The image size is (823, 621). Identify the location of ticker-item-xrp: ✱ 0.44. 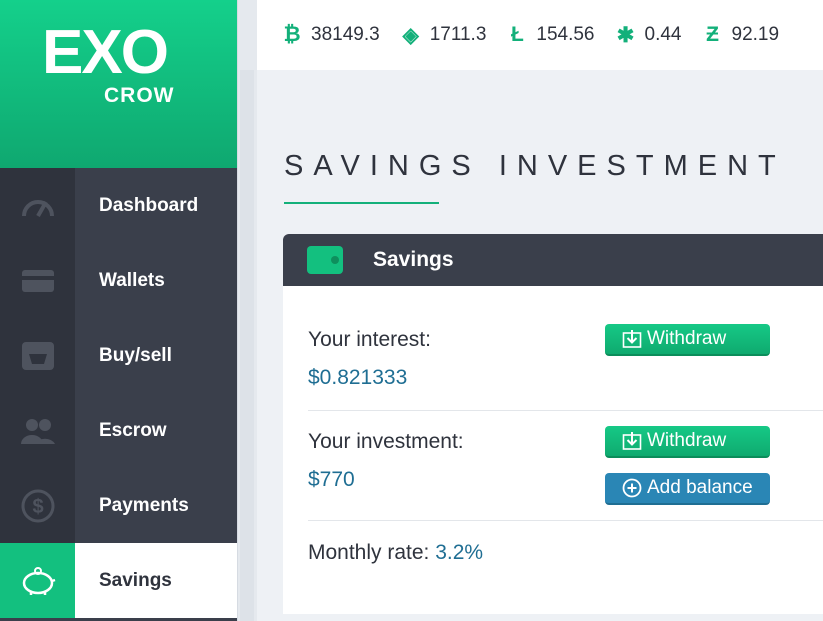
(649, 35).